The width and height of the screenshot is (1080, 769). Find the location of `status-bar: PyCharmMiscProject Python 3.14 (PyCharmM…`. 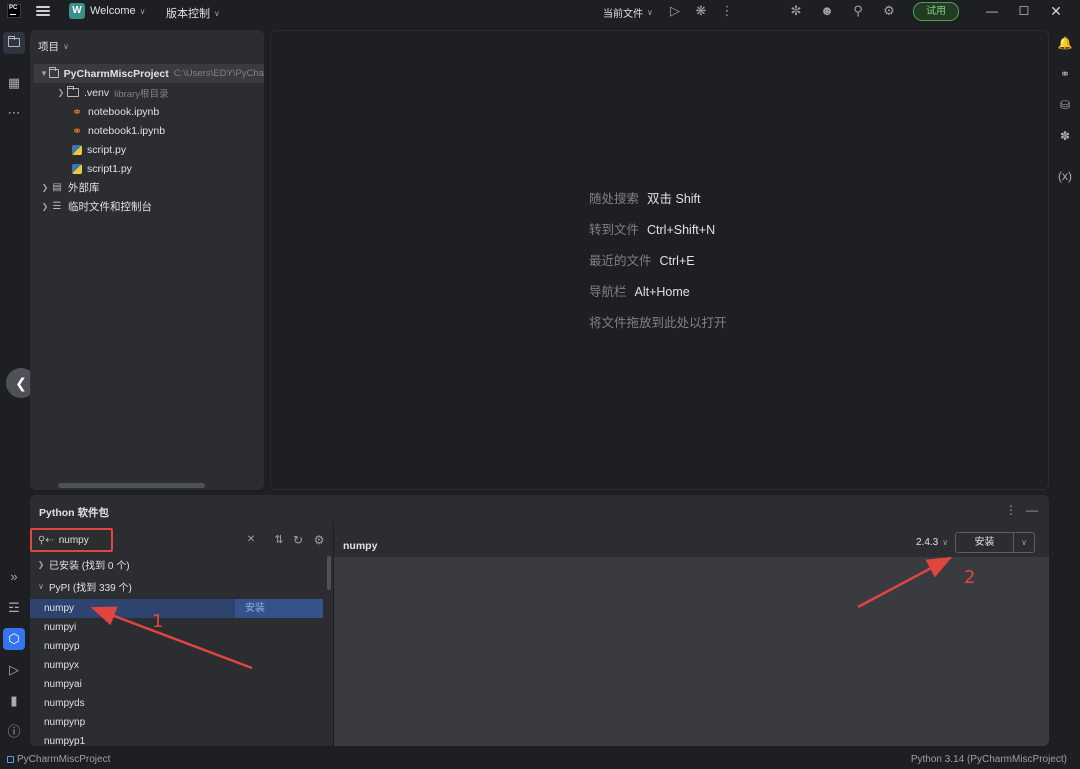

status-bar: PyCharmMiscProject Python 3.14 (PyCharmM… is located at coordinates (540, 759).